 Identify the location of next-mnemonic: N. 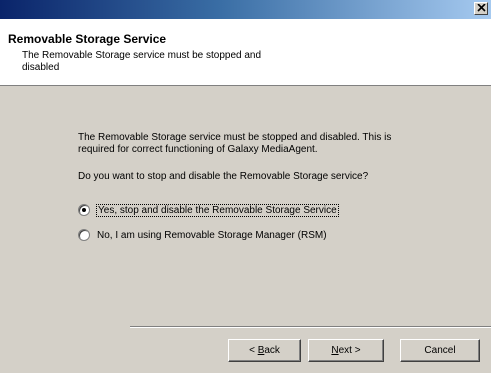
(335, 350).